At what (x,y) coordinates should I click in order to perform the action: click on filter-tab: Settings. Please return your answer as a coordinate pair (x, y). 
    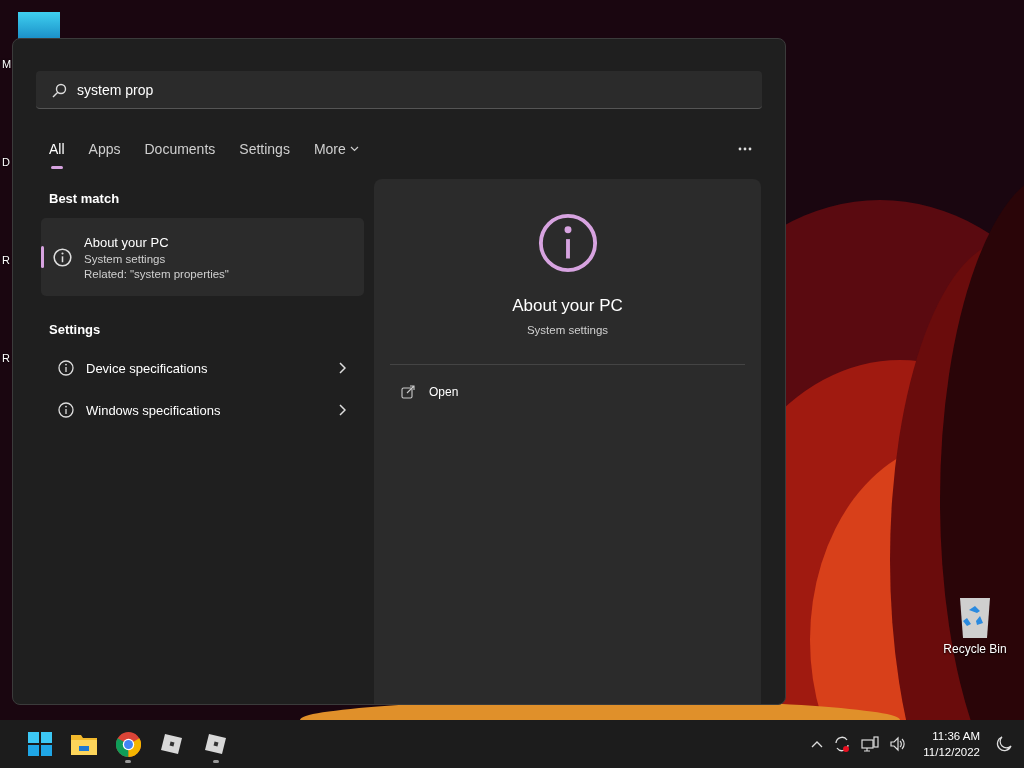
    Looking at the image, I should click on (264, 152).